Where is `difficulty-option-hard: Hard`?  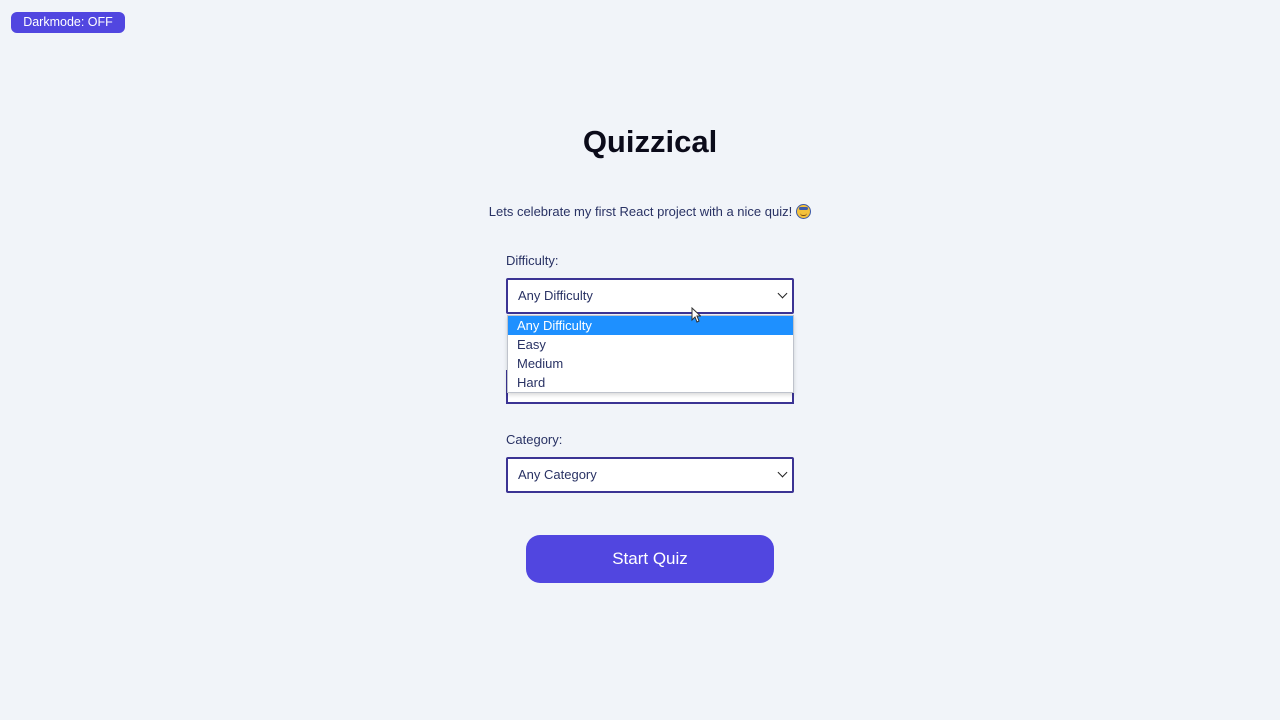
difficulty-option-hard: Hard is located at coordinates (650, 382).